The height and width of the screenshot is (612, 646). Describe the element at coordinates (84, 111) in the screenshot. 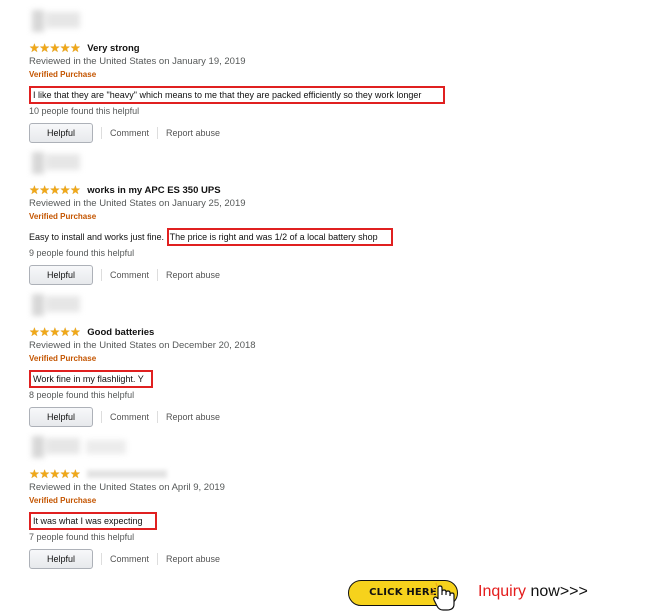

I see `helpful-count: 10 people found this helpful` at that location.